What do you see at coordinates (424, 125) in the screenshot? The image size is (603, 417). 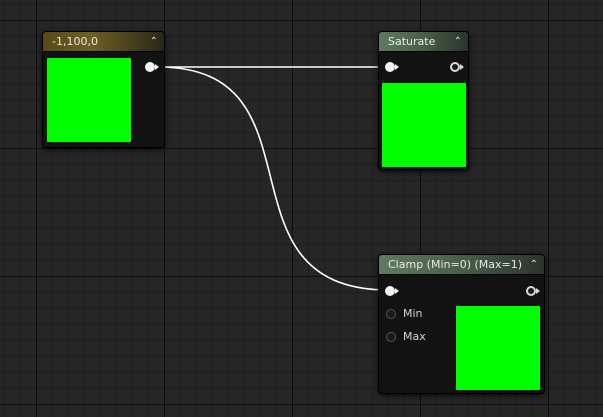 I see `saturate-color-preview` at bounding box center [424, 125].